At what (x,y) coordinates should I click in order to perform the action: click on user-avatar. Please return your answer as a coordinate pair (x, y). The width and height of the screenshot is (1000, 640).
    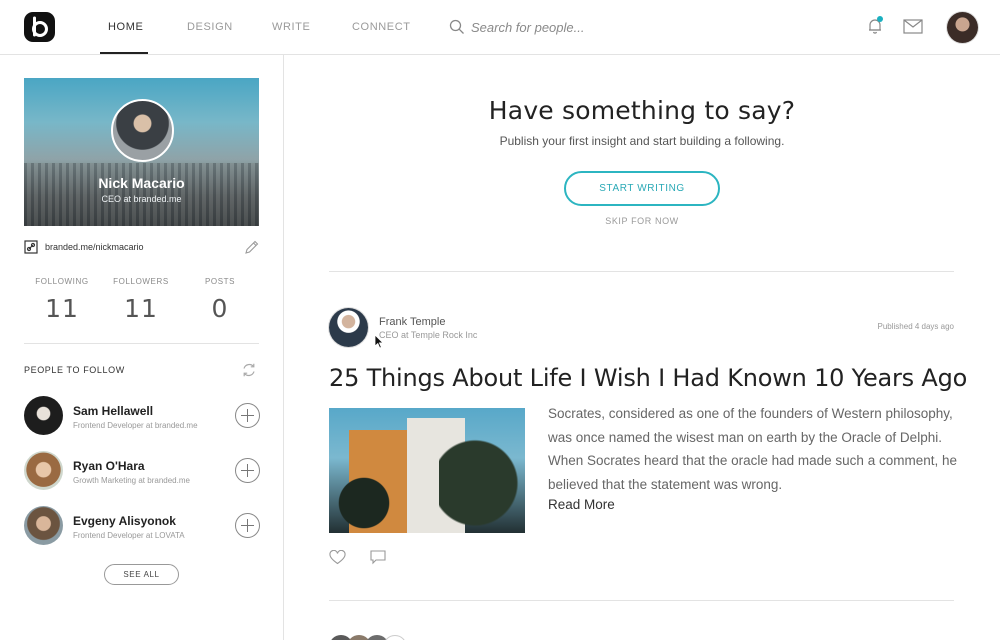
    Looking at the image, I should click on (962, 27).